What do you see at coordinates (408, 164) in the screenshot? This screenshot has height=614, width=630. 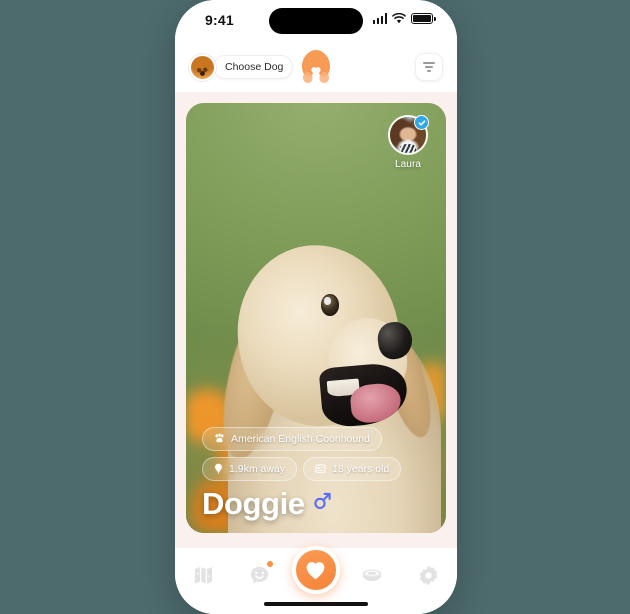 I see `owner-name: Laura` at bounding box center [408, 164].